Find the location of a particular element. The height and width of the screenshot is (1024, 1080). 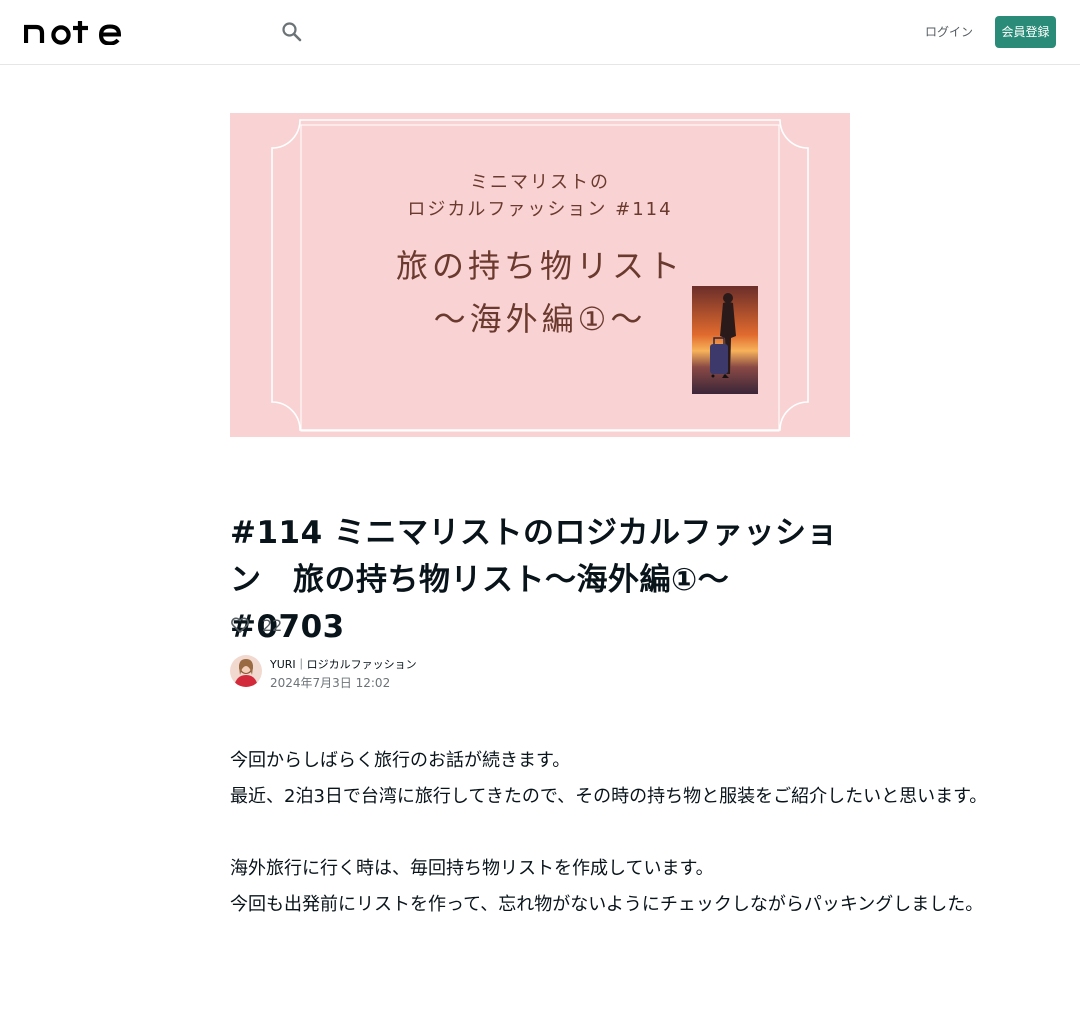

post-date: 2024年7月3日 12:02 is located at coordinates (330, 683).